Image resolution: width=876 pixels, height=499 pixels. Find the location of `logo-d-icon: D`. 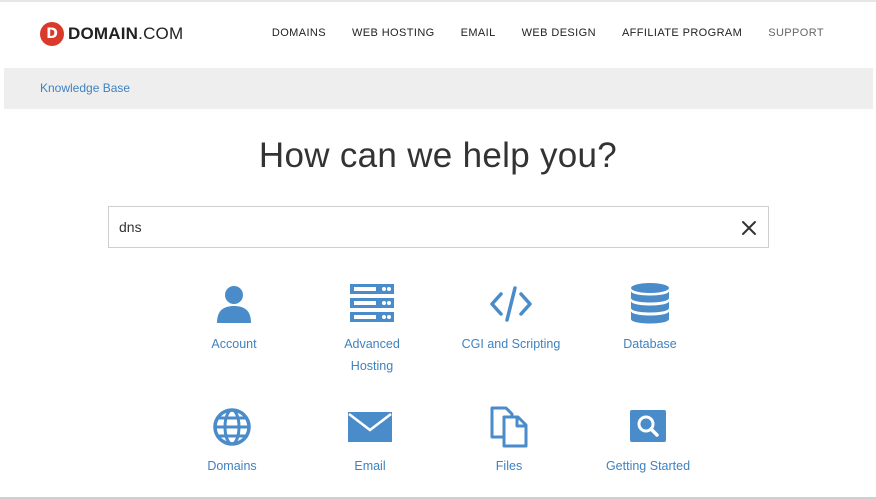

logo-d-icon: D is located at coordinates (52, 34).